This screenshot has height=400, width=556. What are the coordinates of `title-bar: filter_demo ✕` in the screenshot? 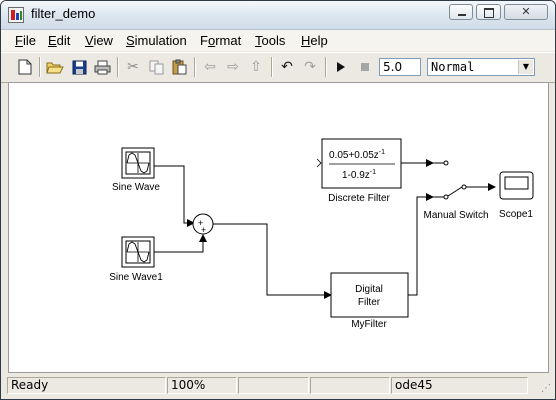 It's located at (278, 15).